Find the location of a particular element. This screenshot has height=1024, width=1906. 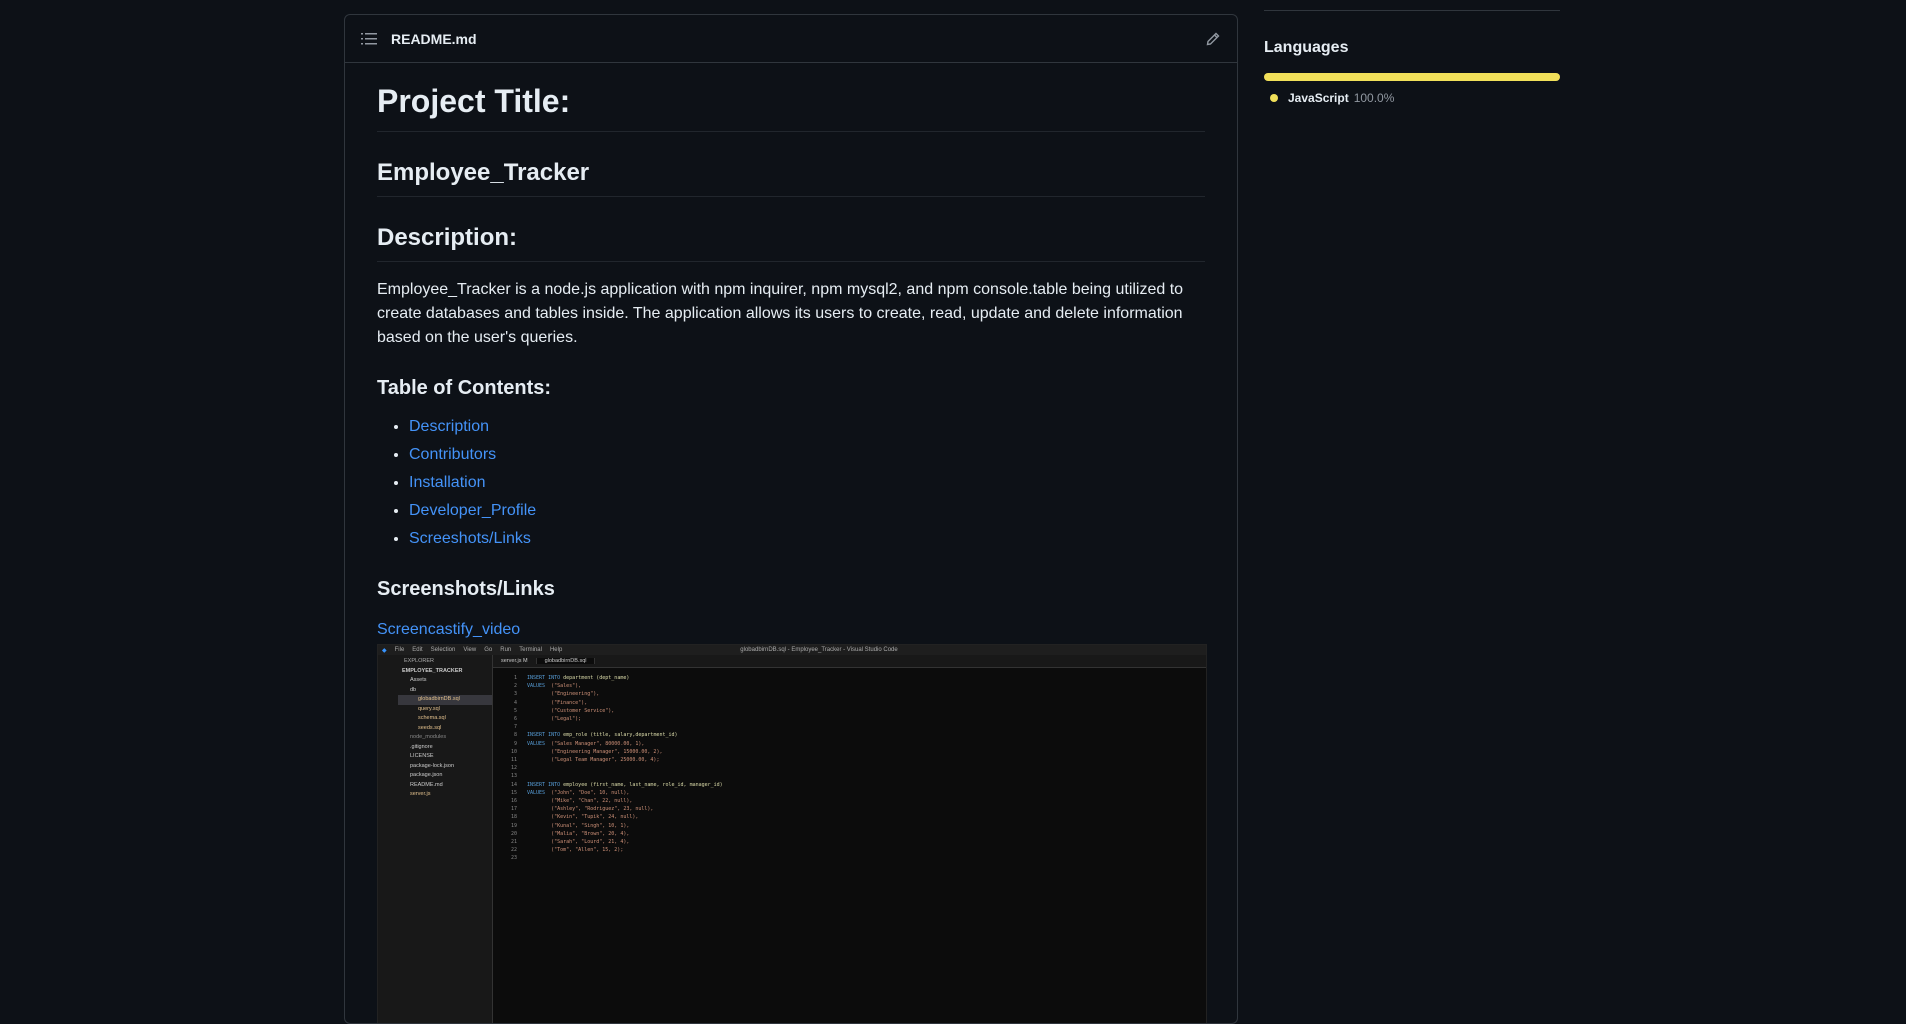

screenshot-explorer-item: Assets is located at coordinates (418, 680).